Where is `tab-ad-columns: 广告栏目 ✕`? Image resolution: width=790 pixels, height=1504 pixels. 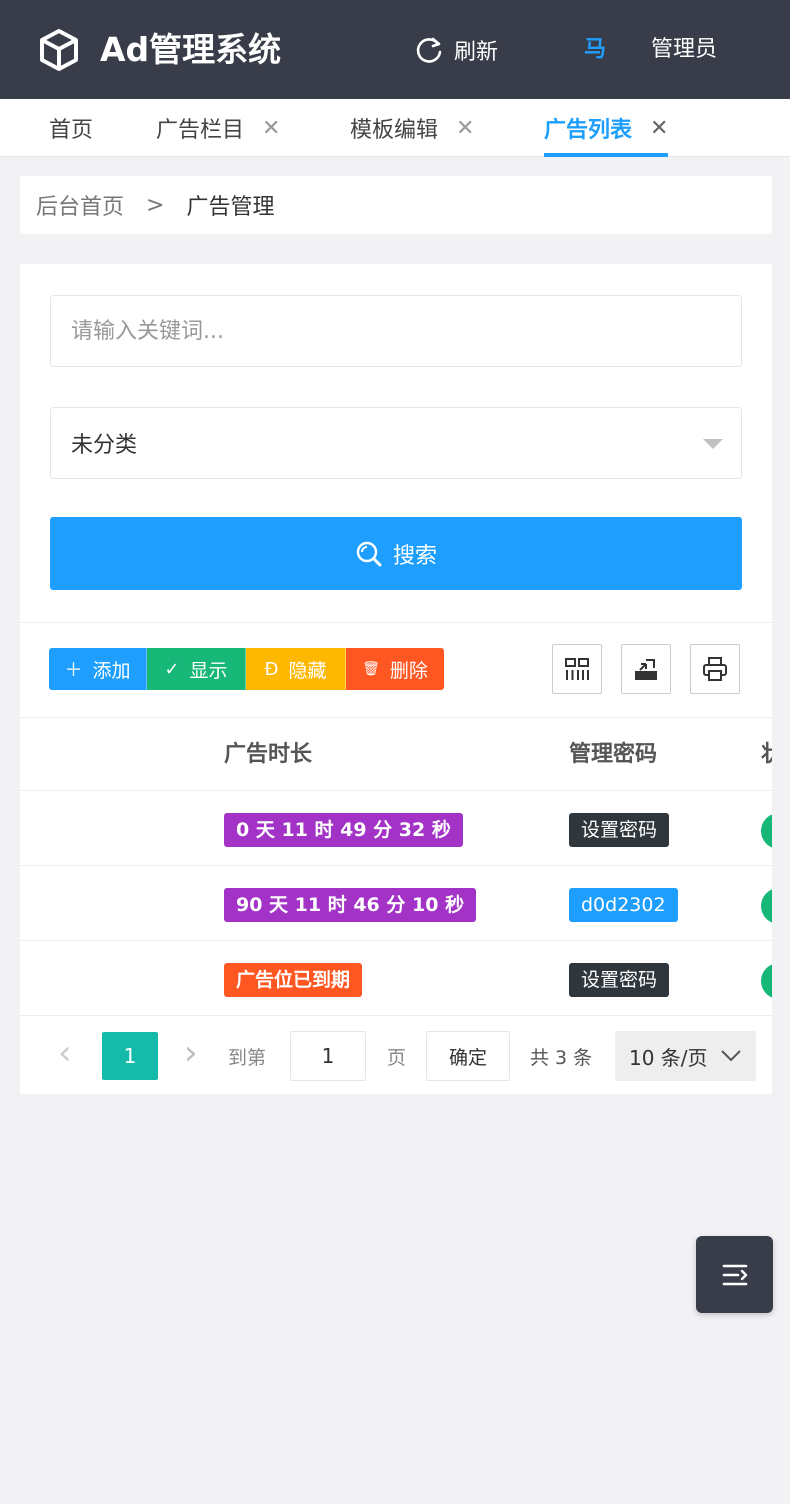
tab-ad-columns: 广告栏目 ✕ is located at coordinates (218, 128).